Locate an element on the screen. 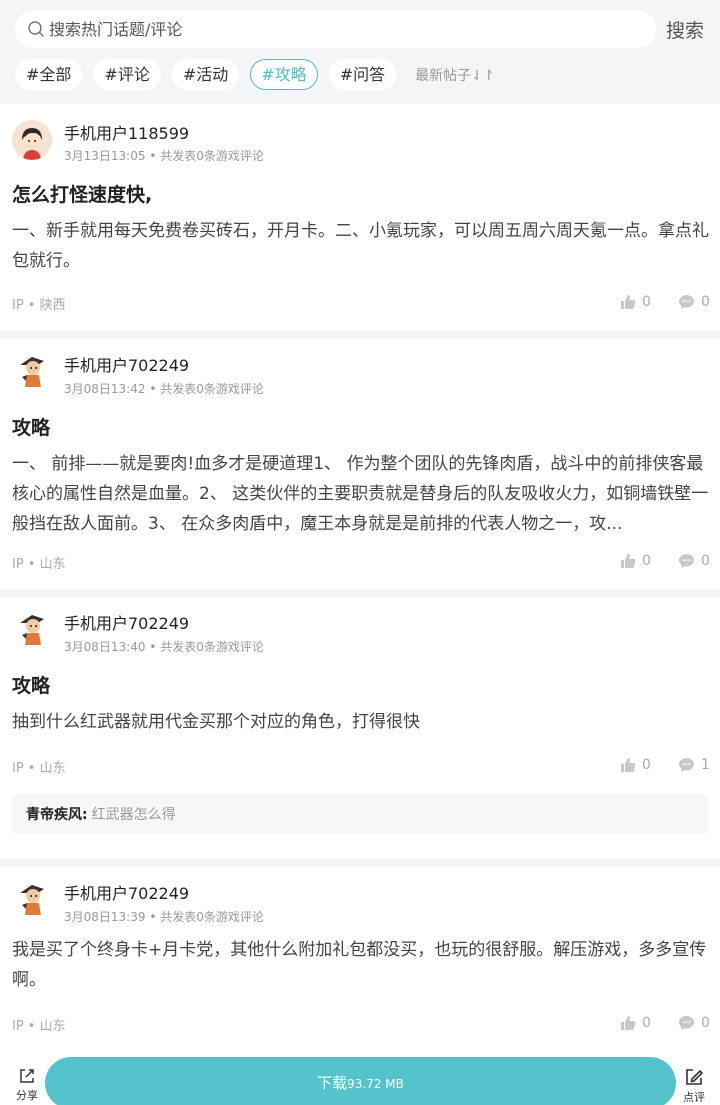 This screenshot has height=1105, width=720. tab-comments: #评论 is located at coordinates (127, 74).